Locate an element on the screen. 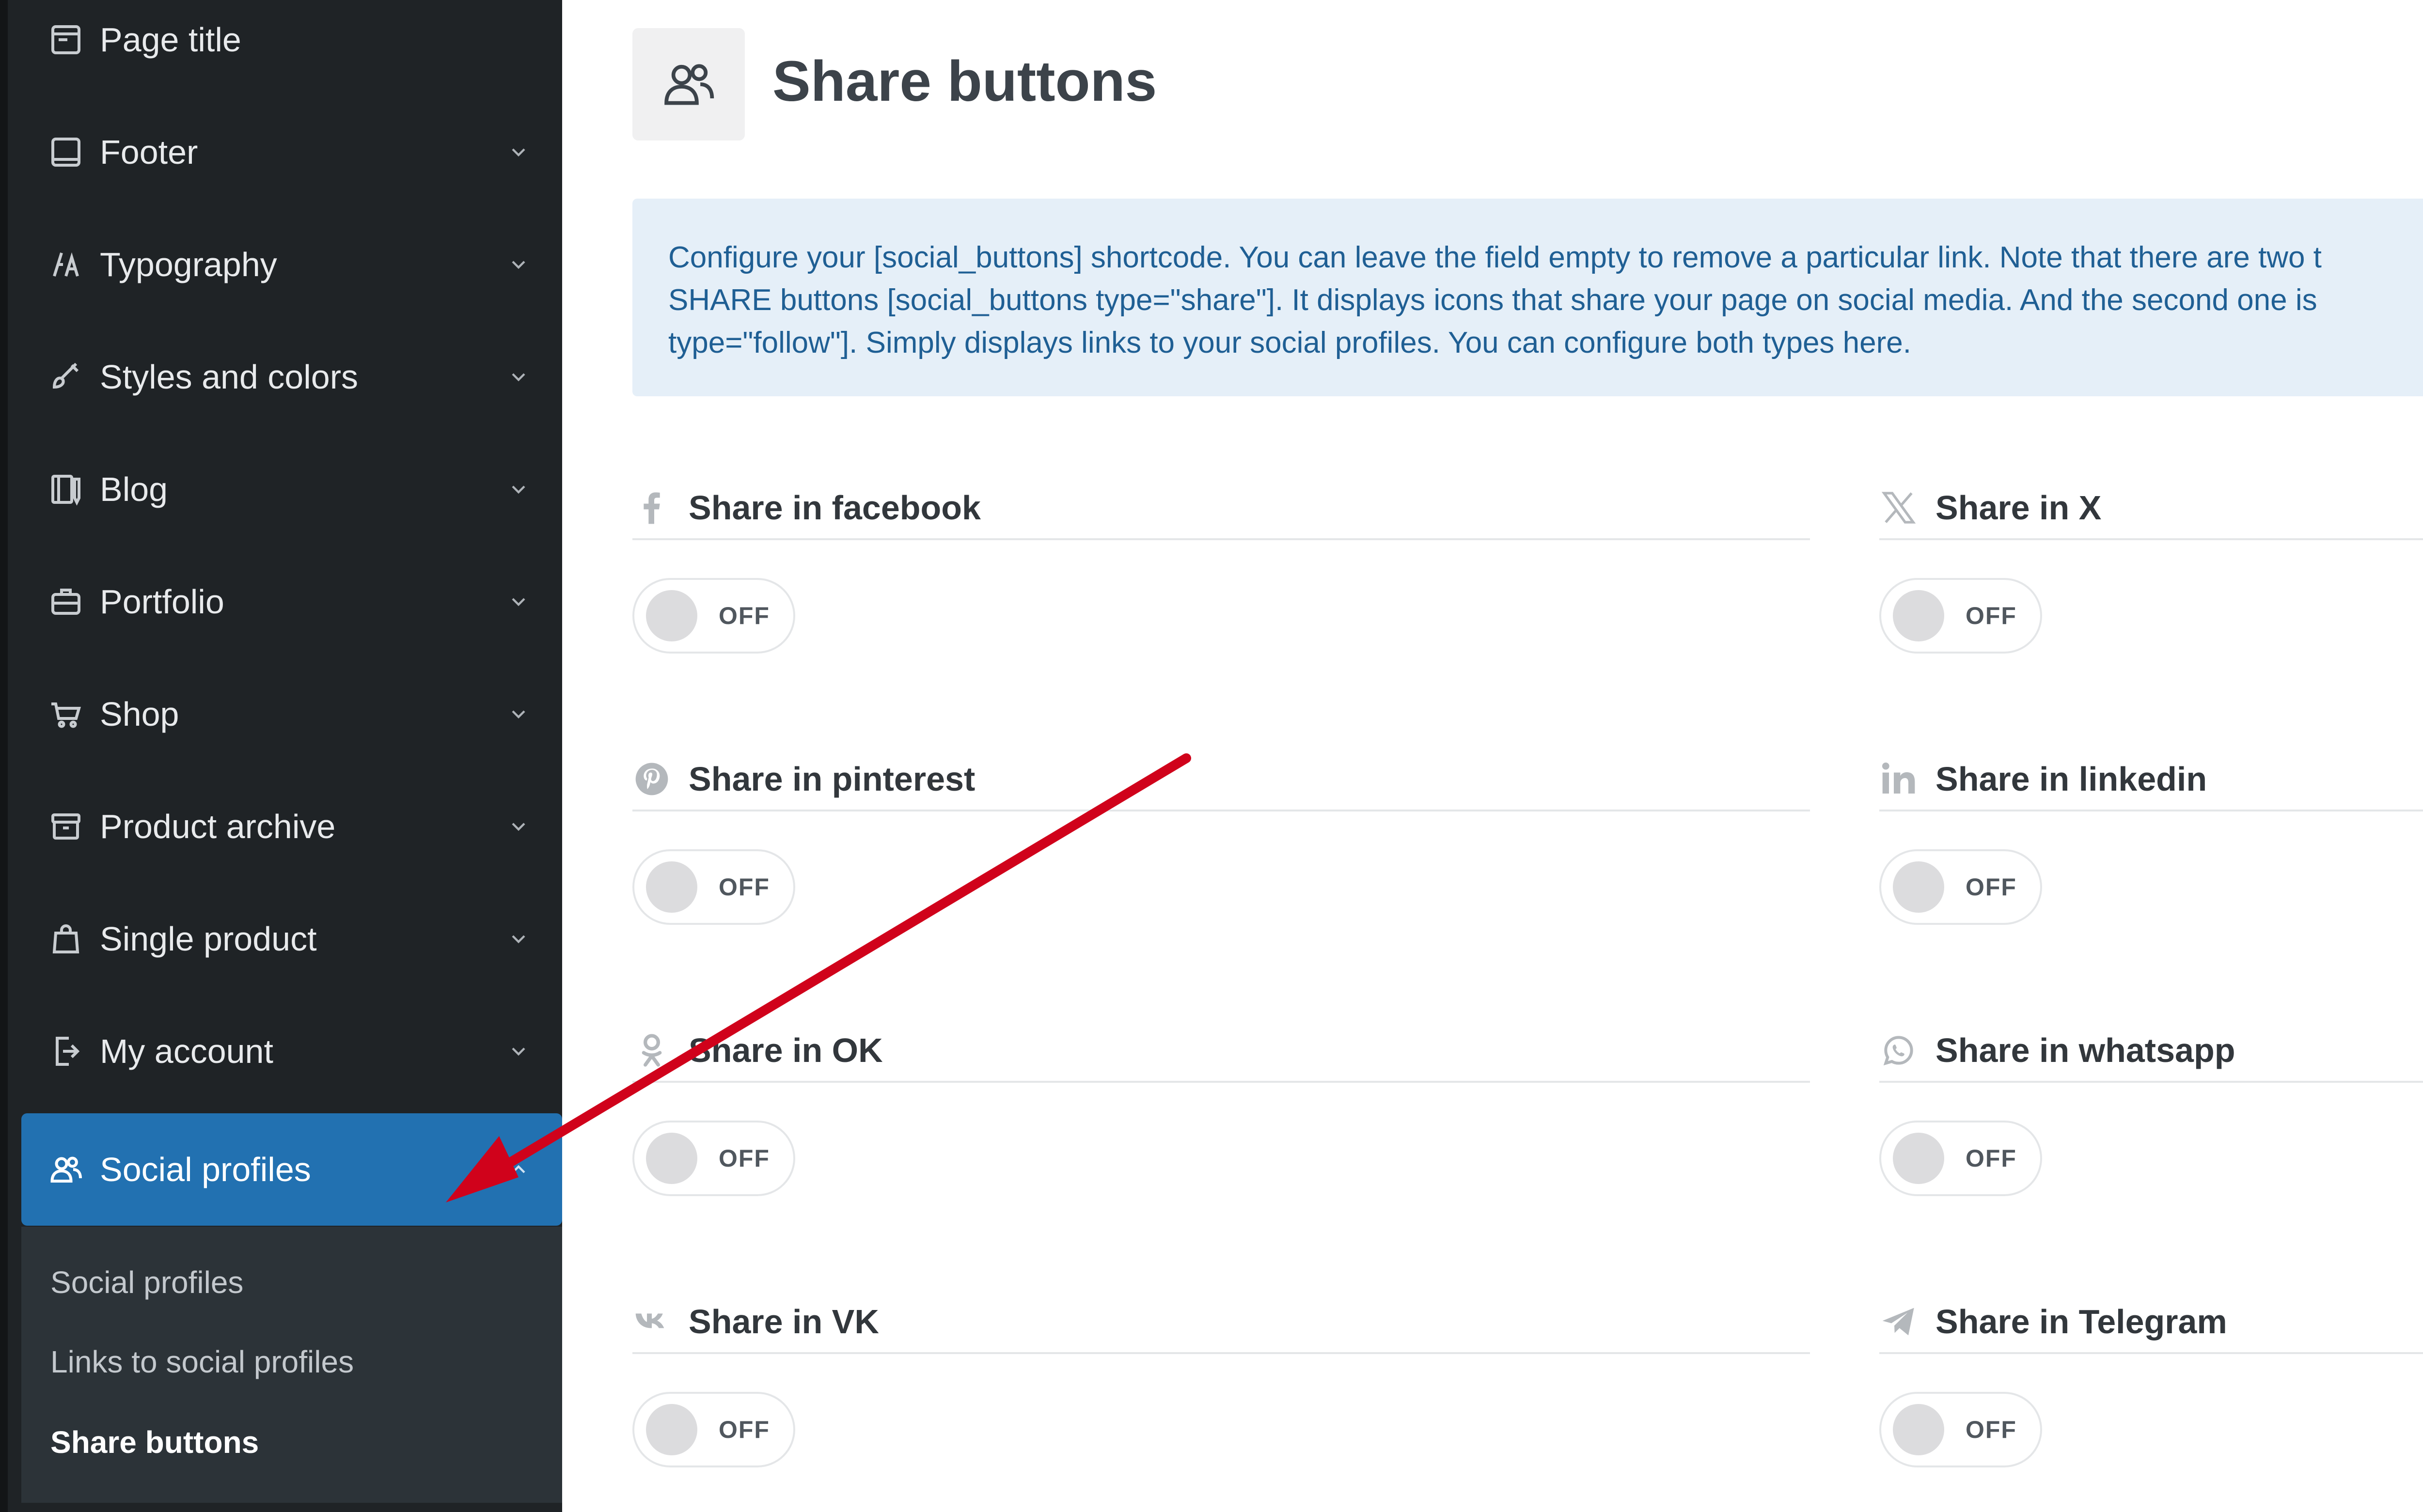 The height and width of the screenshot is (1512, 2423). facebook-icon is located at coordinates (653, 508).